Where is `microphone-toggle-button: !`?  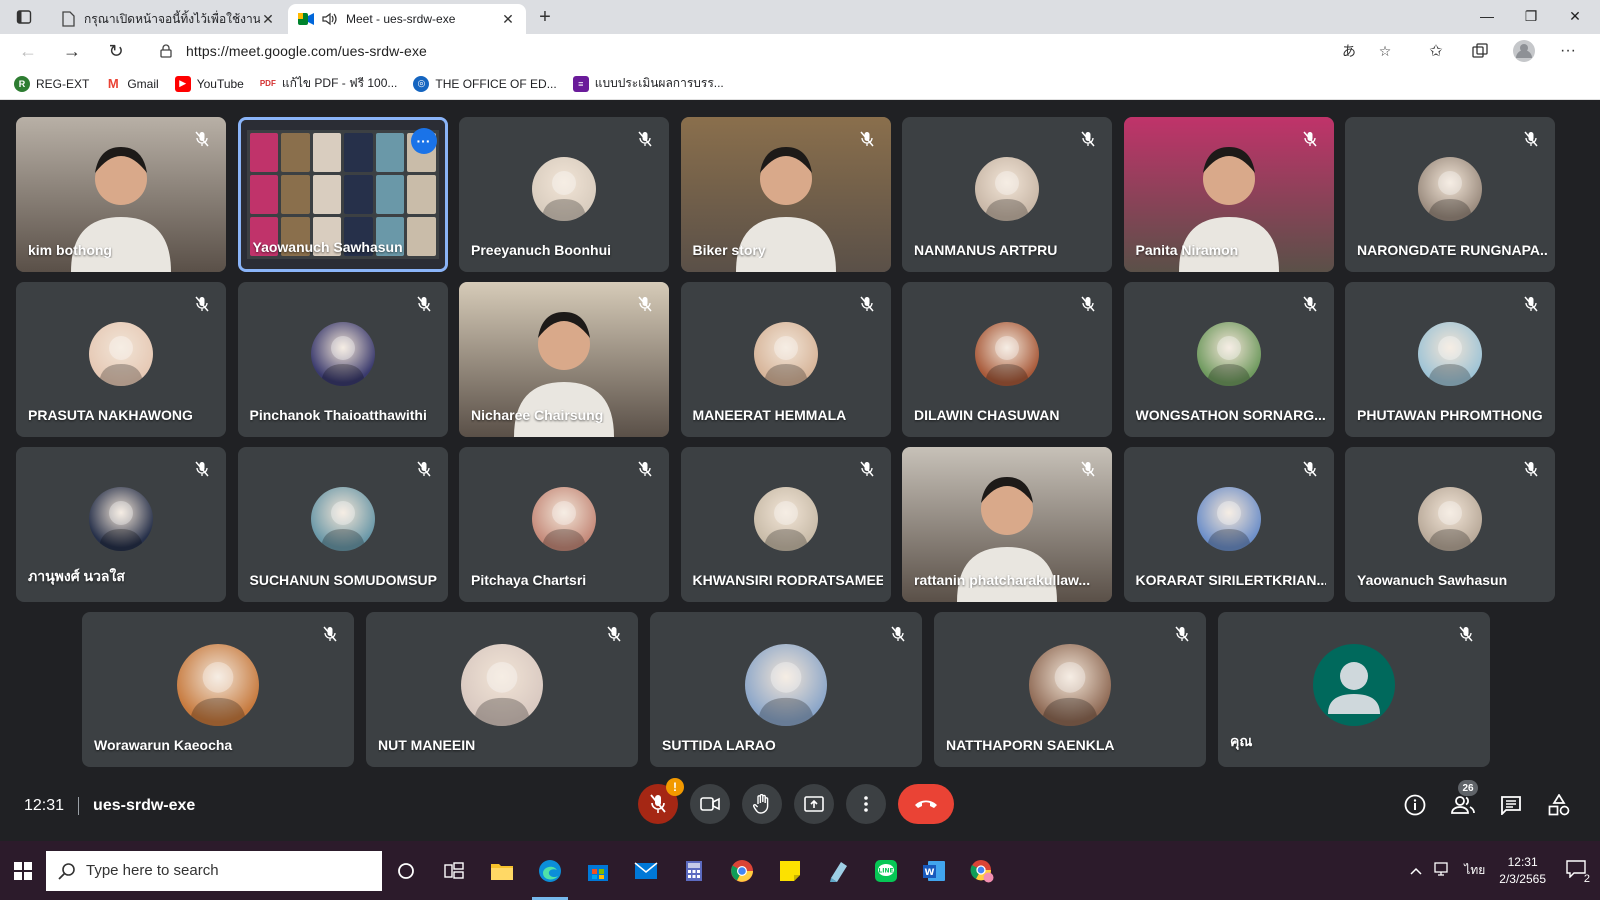
microphone-toggle-button: ! is located at coordinates (661, 801).